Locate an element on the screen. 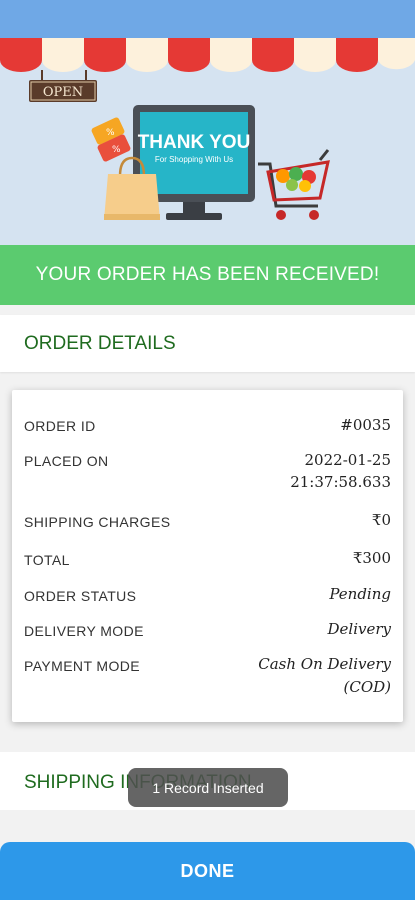  order-id-value: #0035 is located at coordinates (365, 425).